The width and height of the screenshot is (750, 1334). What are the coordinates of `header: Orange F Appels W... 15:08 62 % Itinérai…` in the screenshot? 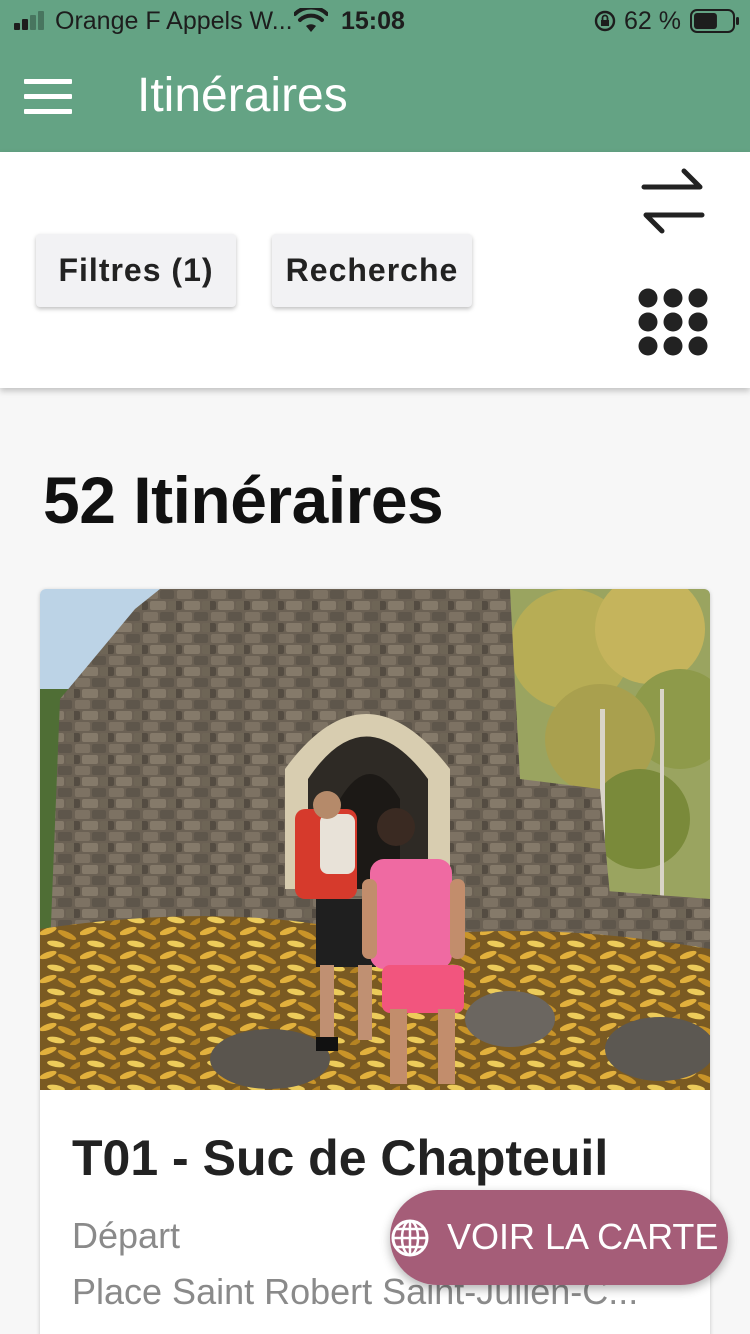 It's located at (375, 76).